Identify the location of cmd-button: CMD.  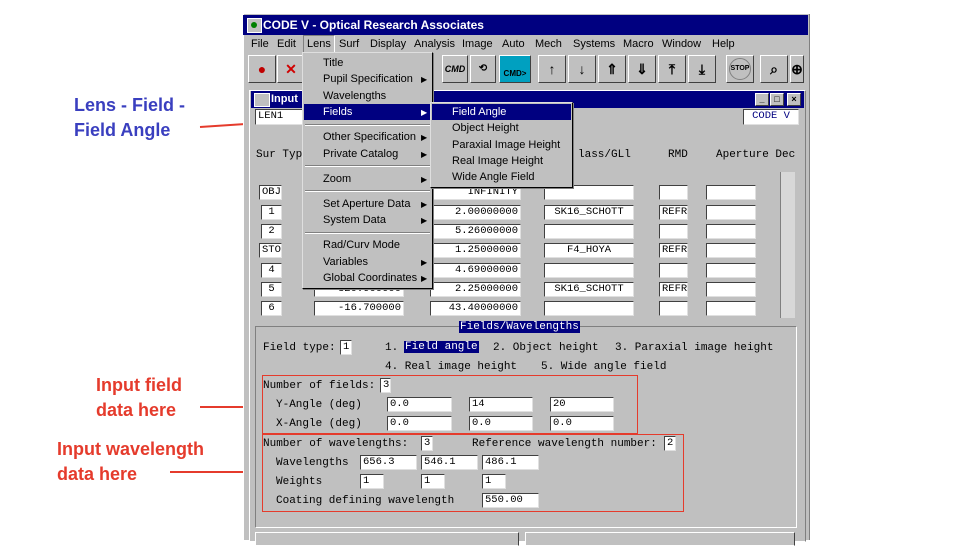
(455, 69).